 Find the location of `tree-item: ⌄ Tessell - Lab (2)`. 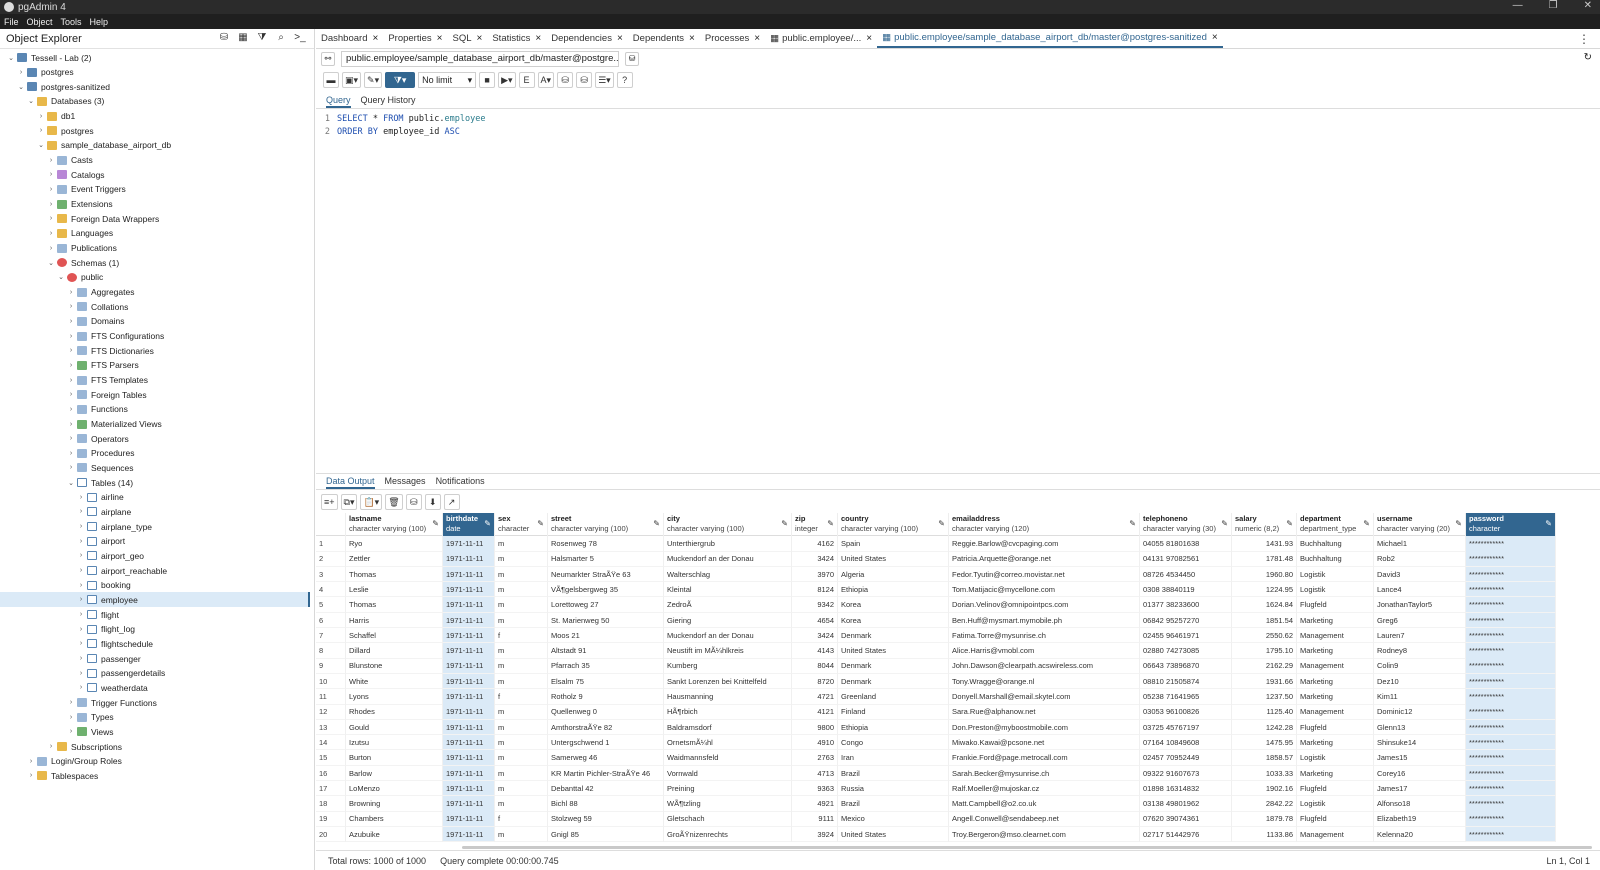

tree-item: ⌄ Tessell - Lab (2) is located at coordinates (155, 57).